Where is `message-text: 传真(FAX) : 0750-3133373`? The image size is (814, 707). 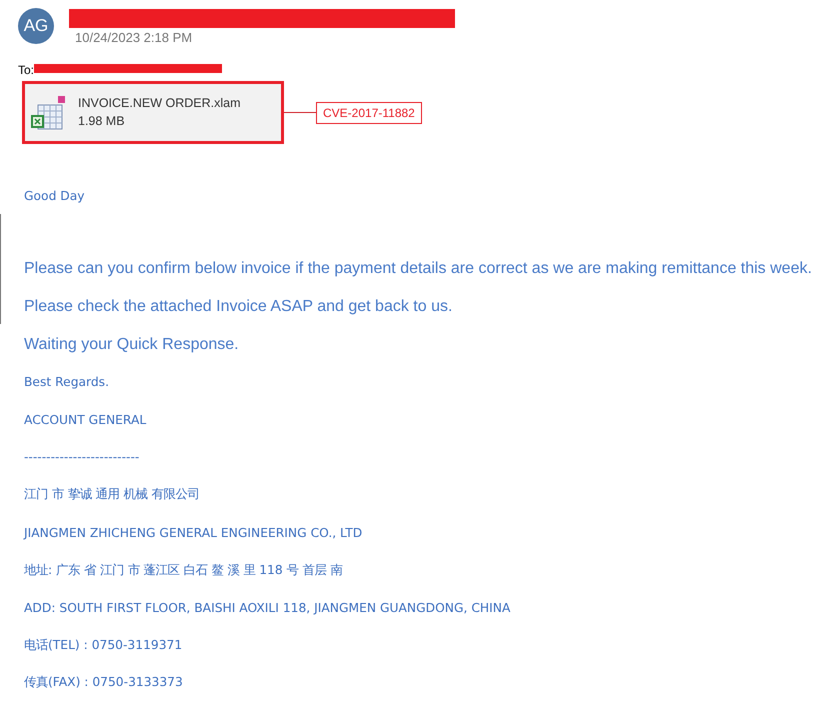
message-text: 传真(FAX) : 0750-3133373 is located at coordinates (103, 683).